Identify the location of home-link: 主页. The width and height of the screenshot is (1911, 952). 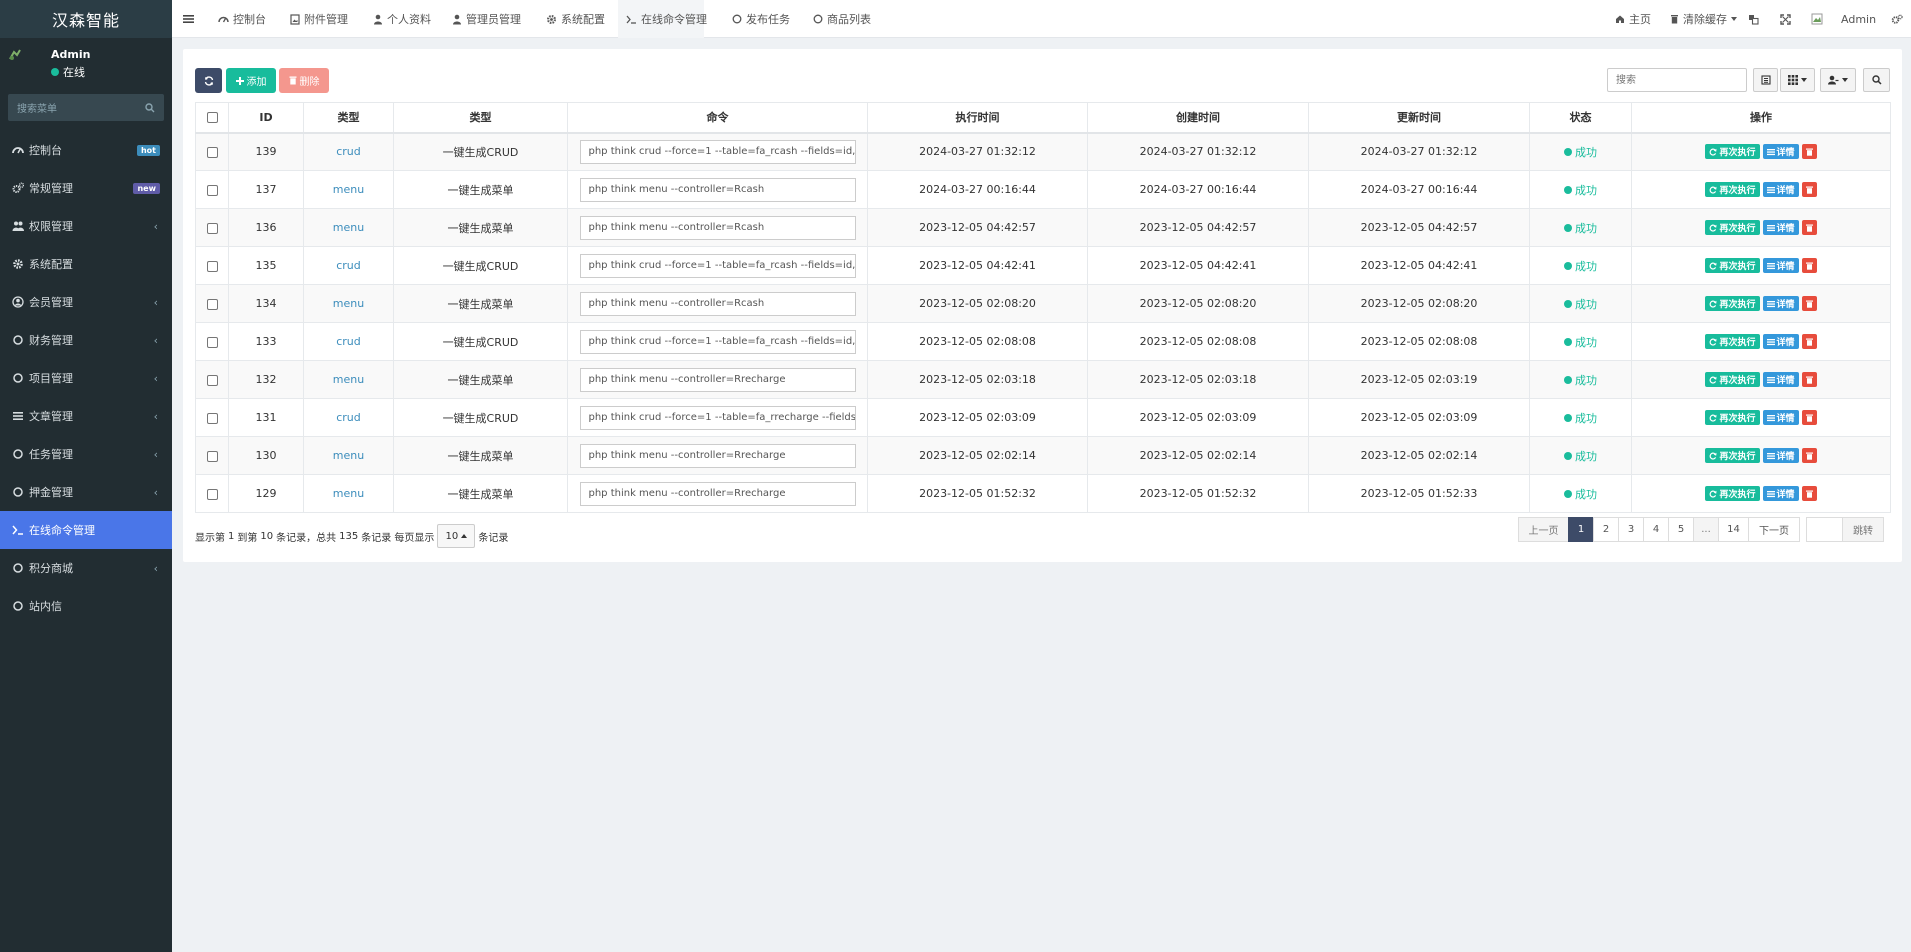
(1633, 19).